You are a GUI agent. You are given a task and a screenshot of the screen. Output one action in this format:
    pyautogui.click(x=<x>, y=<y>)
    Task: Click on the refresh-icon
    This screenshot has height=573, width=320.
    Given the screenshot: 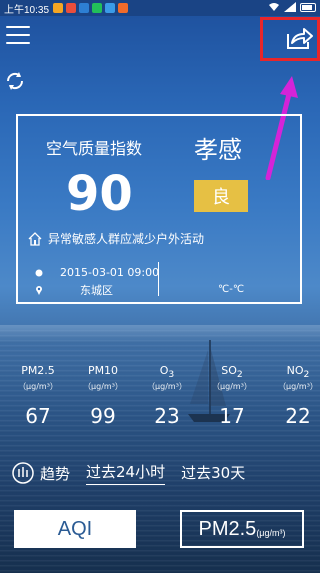 What is the action you would take?
    pyautogui.click(x=15, y=81)
    